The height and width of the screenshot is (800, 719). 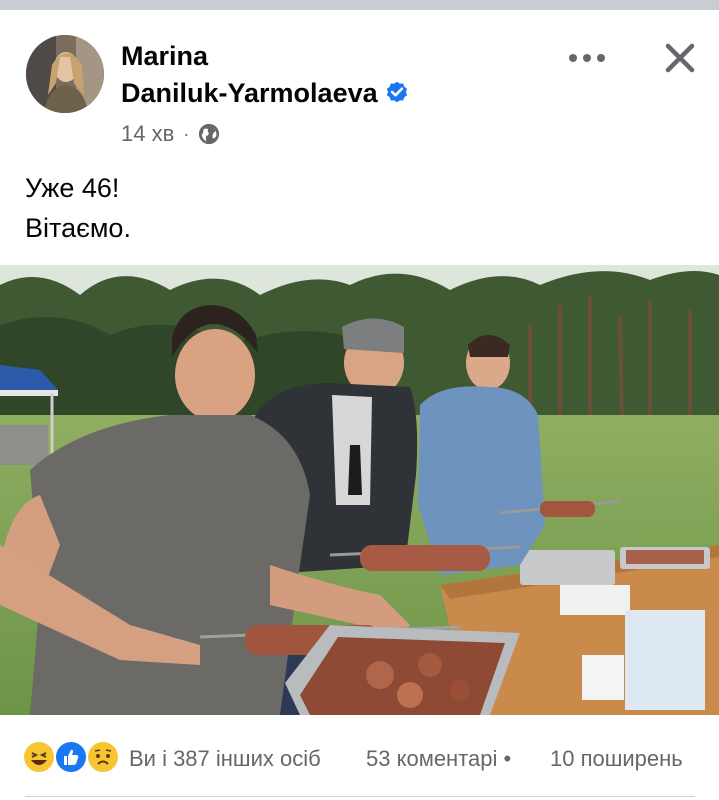 I want to click on sad-reaction-icon, so click(x=103, y=757).